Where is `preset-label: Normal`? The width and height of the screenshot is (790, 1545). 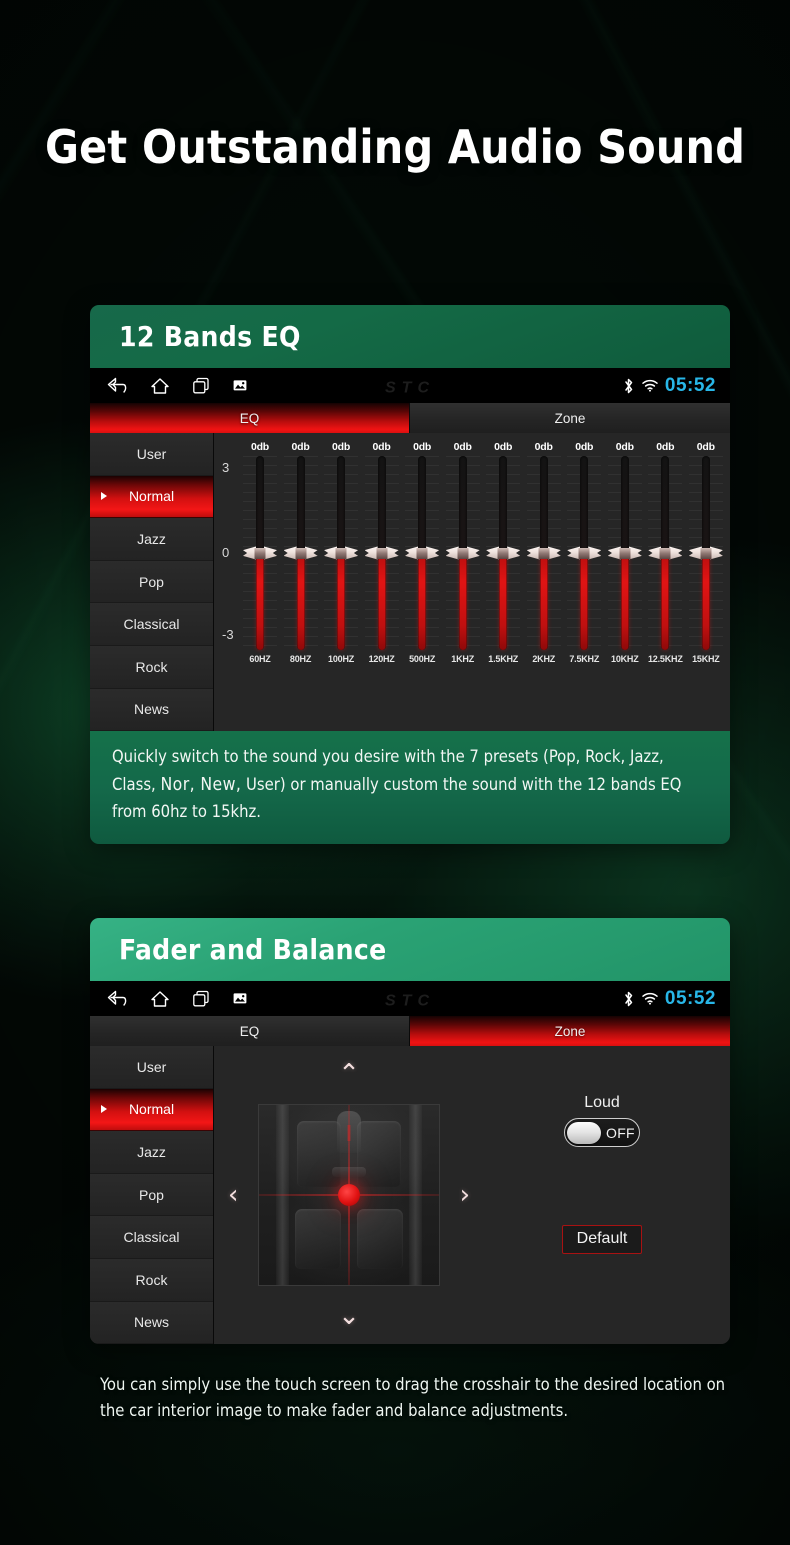 preset-label: Normal is located at coordinates (151, 1109).